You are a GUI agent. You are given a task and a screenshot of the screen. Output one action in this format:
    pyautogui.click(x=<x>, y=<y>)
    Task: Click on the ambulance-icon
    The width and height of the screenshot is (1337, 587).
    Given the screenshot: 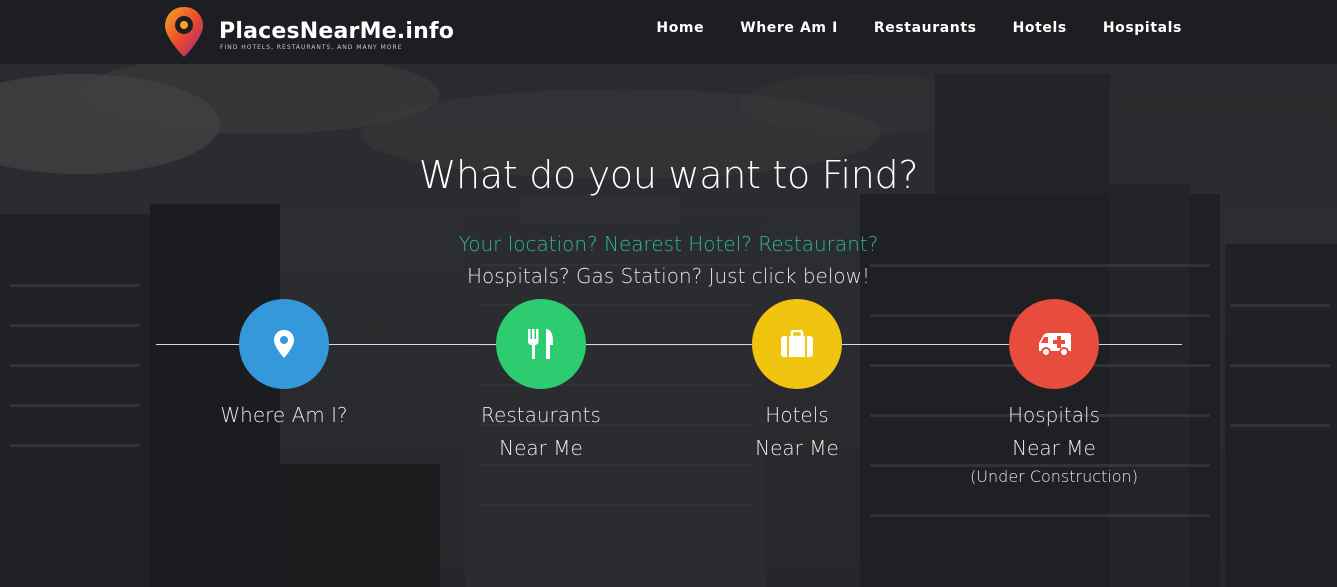 What is the action you would take?
    pyautogui.click(x=1055, y=345)
    